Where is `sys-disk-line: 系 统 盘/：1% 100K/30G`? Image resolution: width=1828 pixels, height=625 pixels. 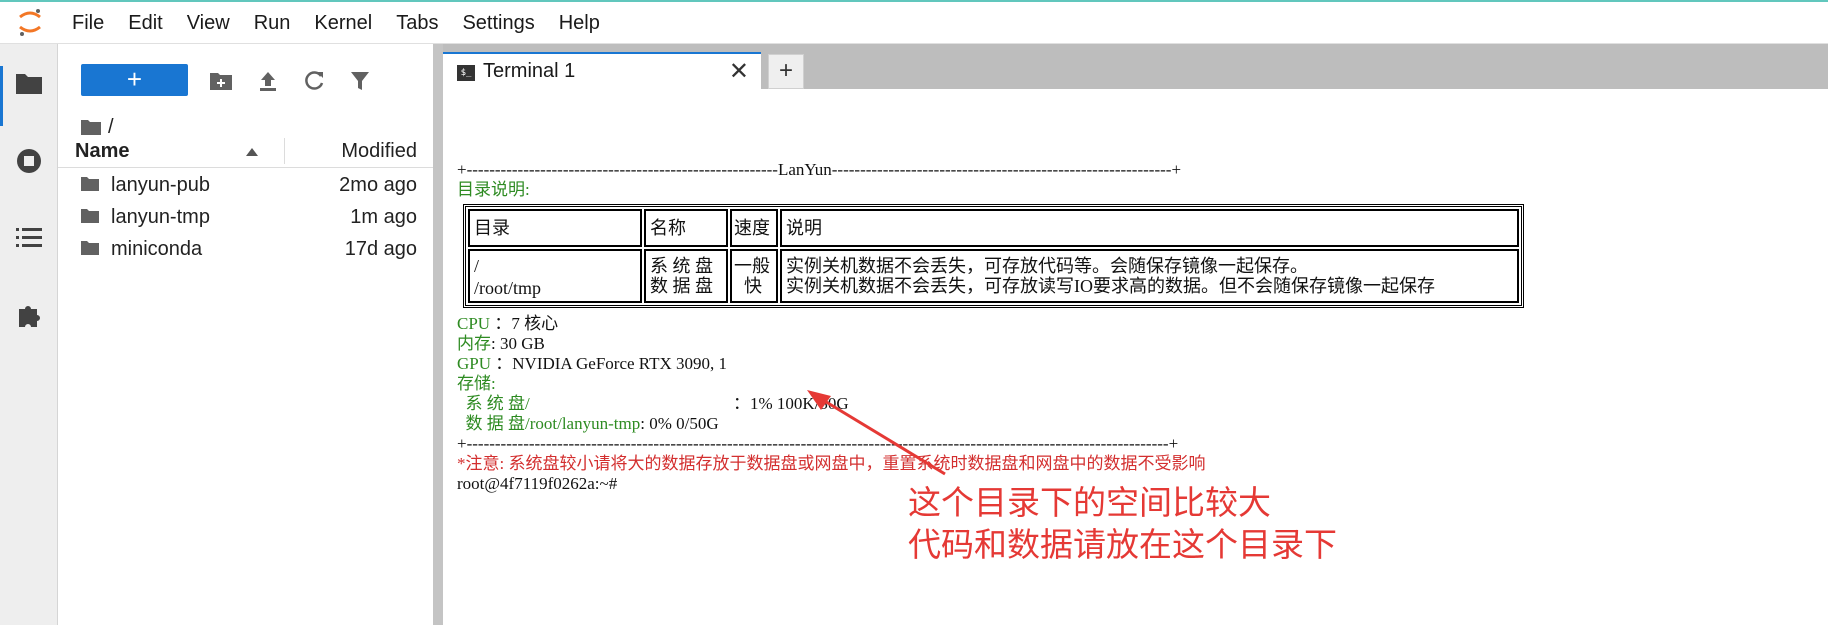 sys-disk-line: 系 统 盘/：1% 100K/30G is located at coordinates (653, 404).